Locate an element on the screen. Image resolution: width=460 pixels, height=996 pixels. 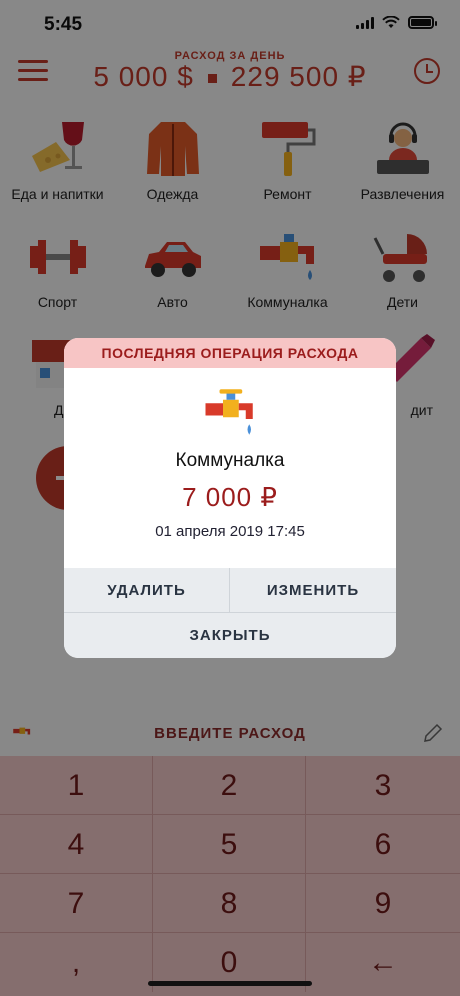
home-indicator is located at coordinates (230, 983).